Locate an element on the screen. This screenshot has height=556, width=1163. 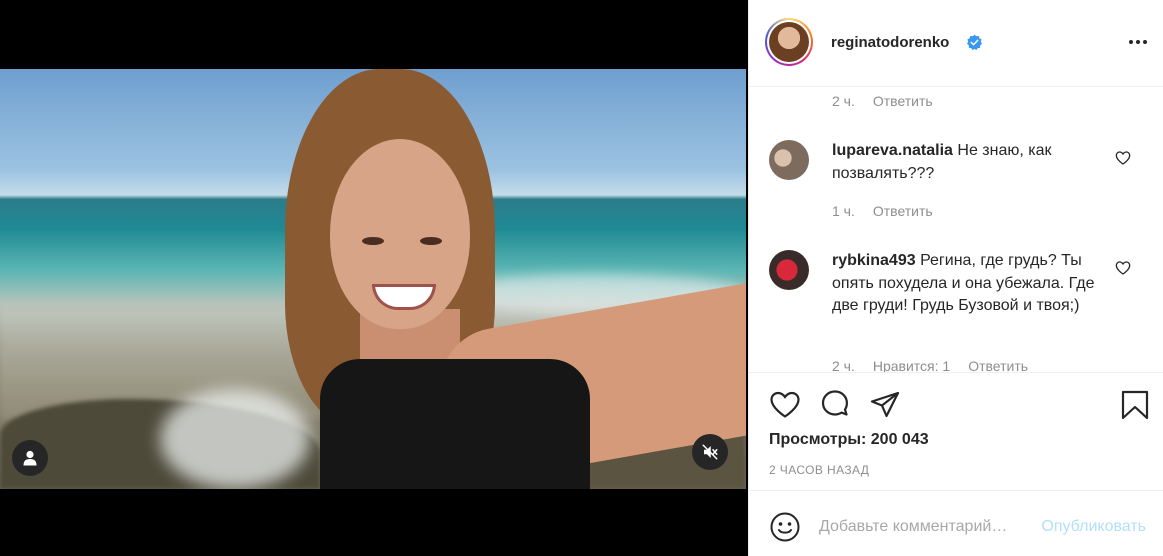
comment-meta-row: 2 ч. Ответить is located at coordinates (882, 101).